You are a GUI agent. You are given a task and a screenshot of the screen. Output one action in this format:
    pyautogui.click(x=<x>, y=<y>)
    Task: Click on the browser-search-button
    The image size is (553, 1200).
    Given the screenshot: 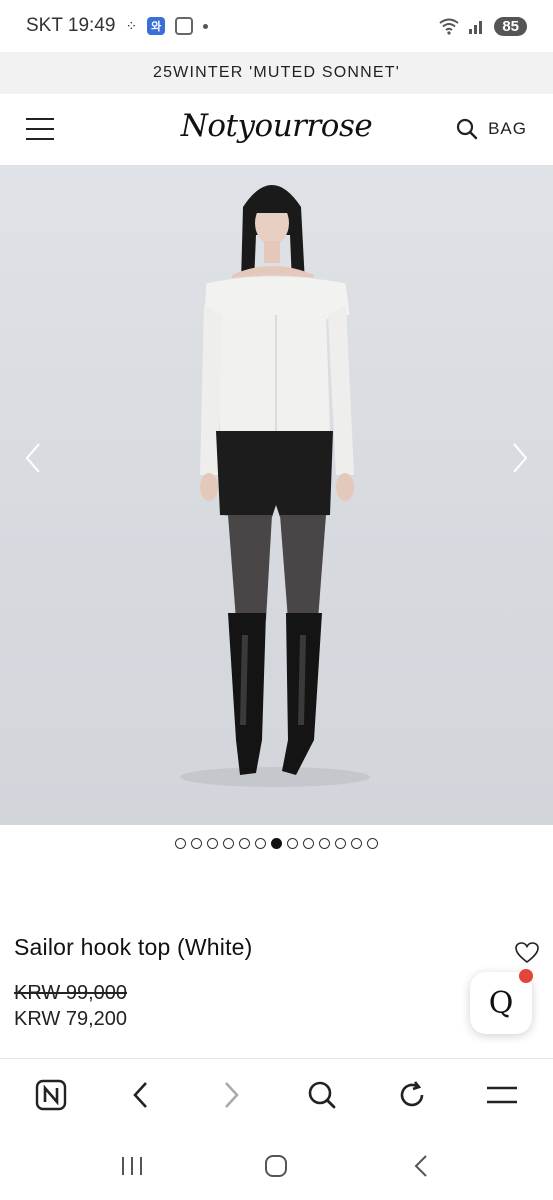 What is the action you would take?
    pyautogui.click(x=322, y=1095)
    